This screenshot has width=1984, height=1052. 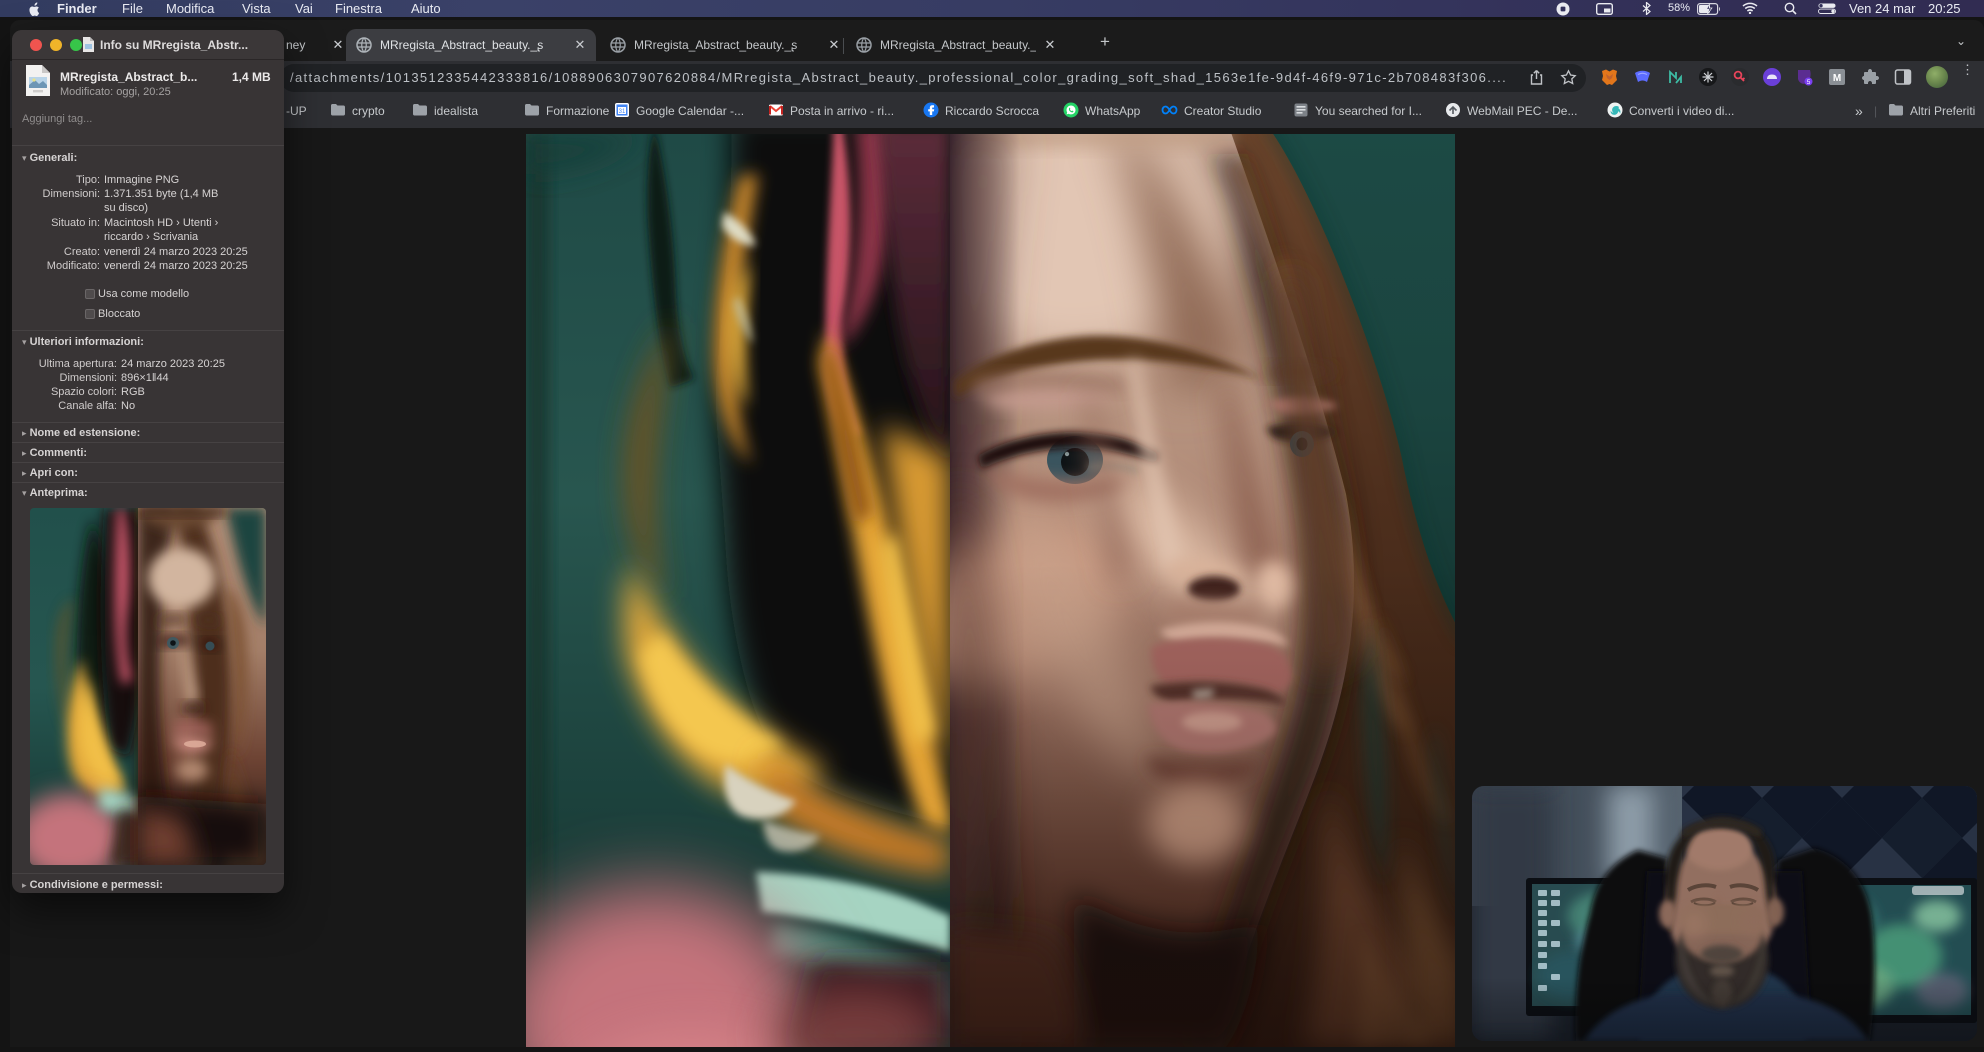 What do you see at coordinates (1837, 78) in the screenshot?
I see `svg-text: M` at bounding box center [1837, 78].